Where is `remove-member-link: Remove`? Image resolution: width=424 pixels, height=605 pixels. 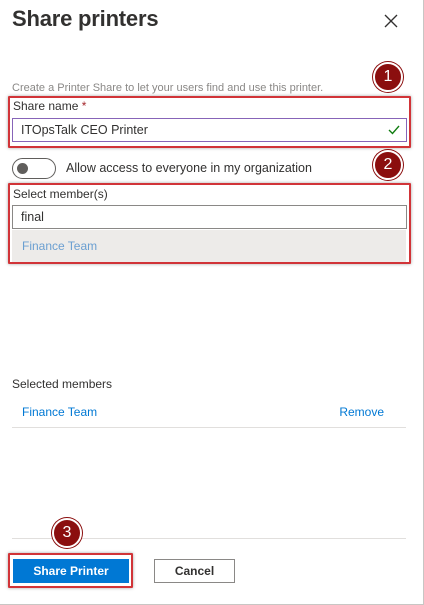
remove-member-link: Remove is located at coordinates (361, 412).